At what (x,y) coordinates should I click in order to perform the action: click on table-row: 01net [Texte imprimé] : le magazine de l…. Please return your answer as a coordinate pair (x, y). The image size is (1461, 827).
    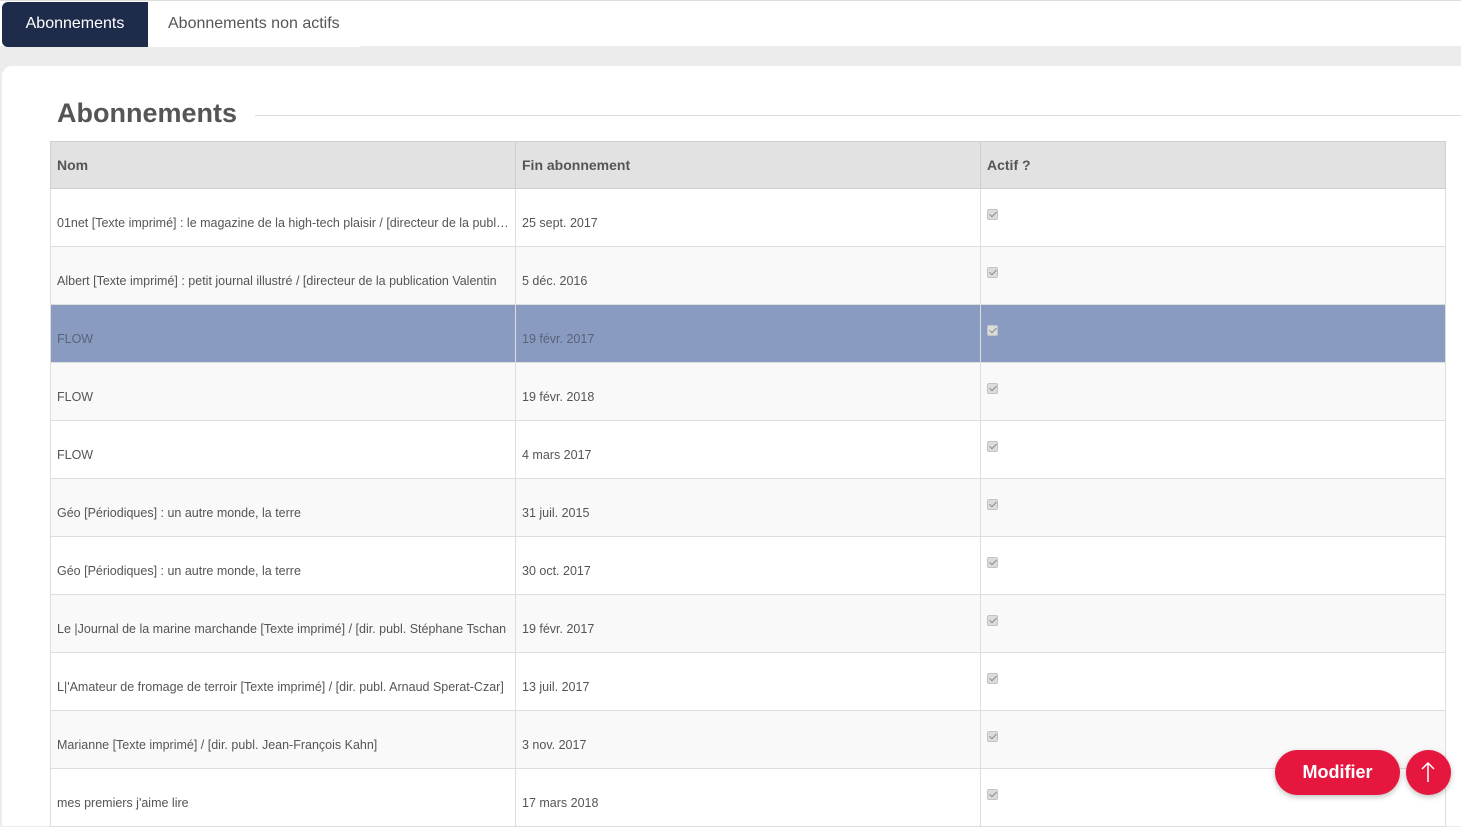
    Looking at the image, I should click on (748, 217).